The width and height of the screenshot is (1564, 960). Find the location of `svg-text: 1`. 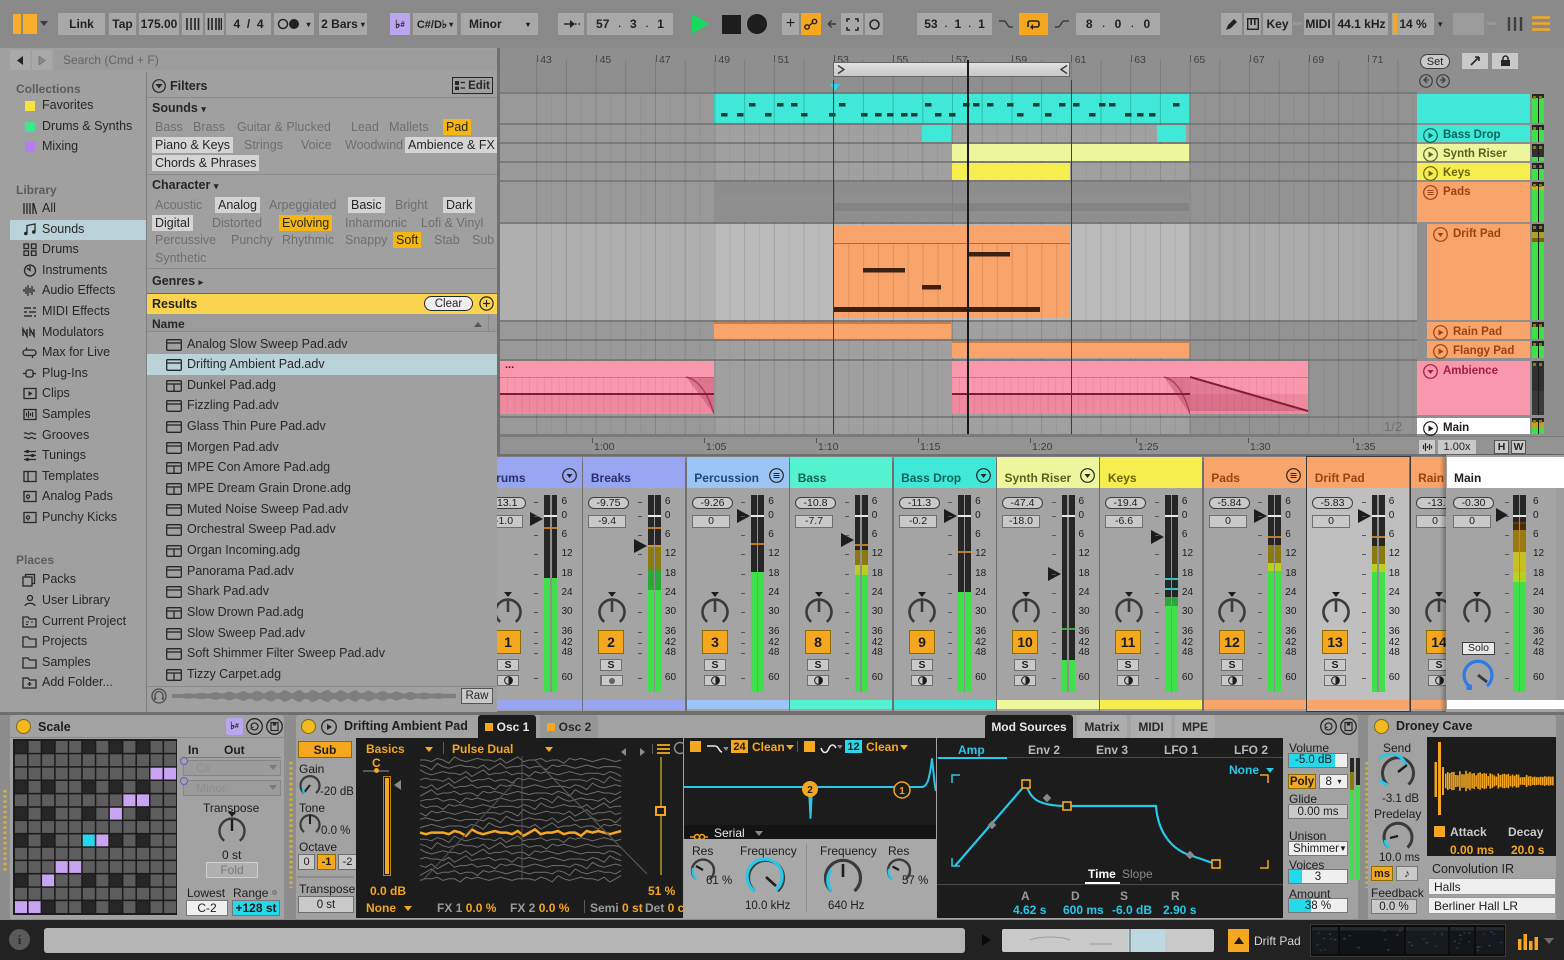

svg-text: 1 is located at coordinates (902, 791).